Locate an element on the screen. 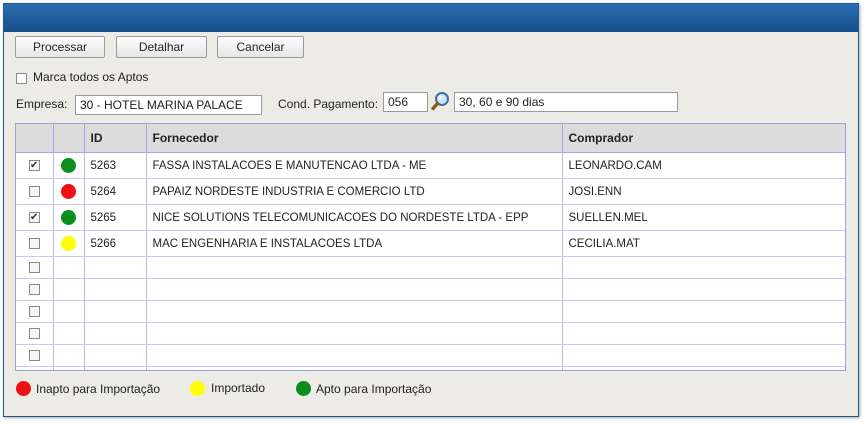  row-id: 5263 is located at coordinates (115, 165).